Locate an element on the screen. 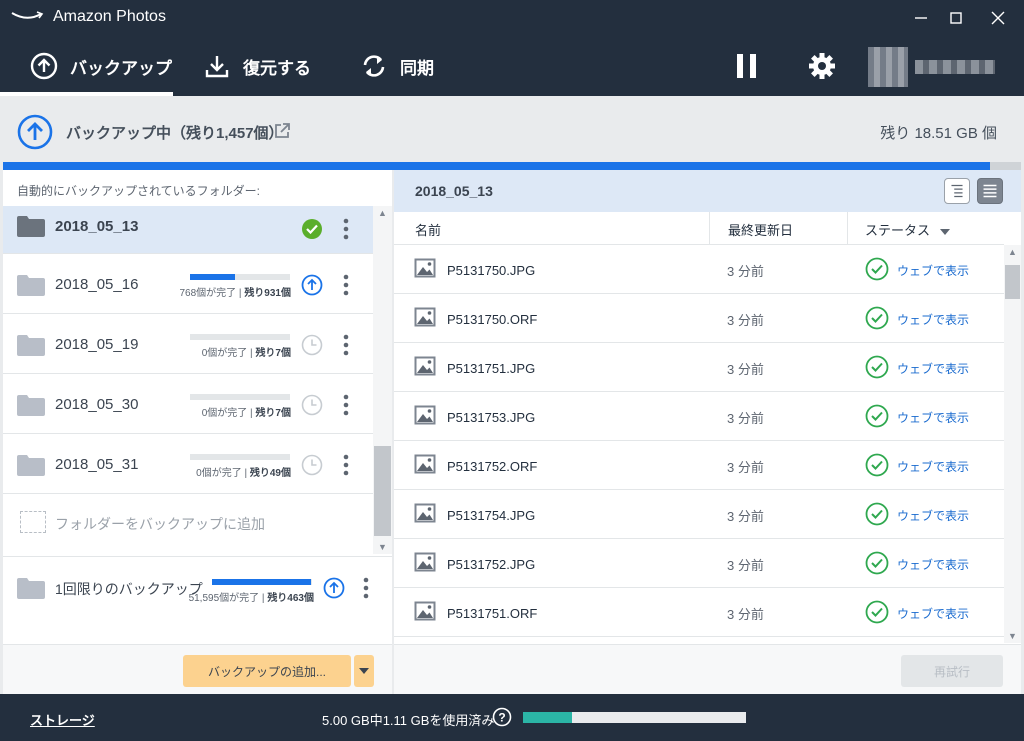  backup-upload-icon is located at coordinates (35, 132).